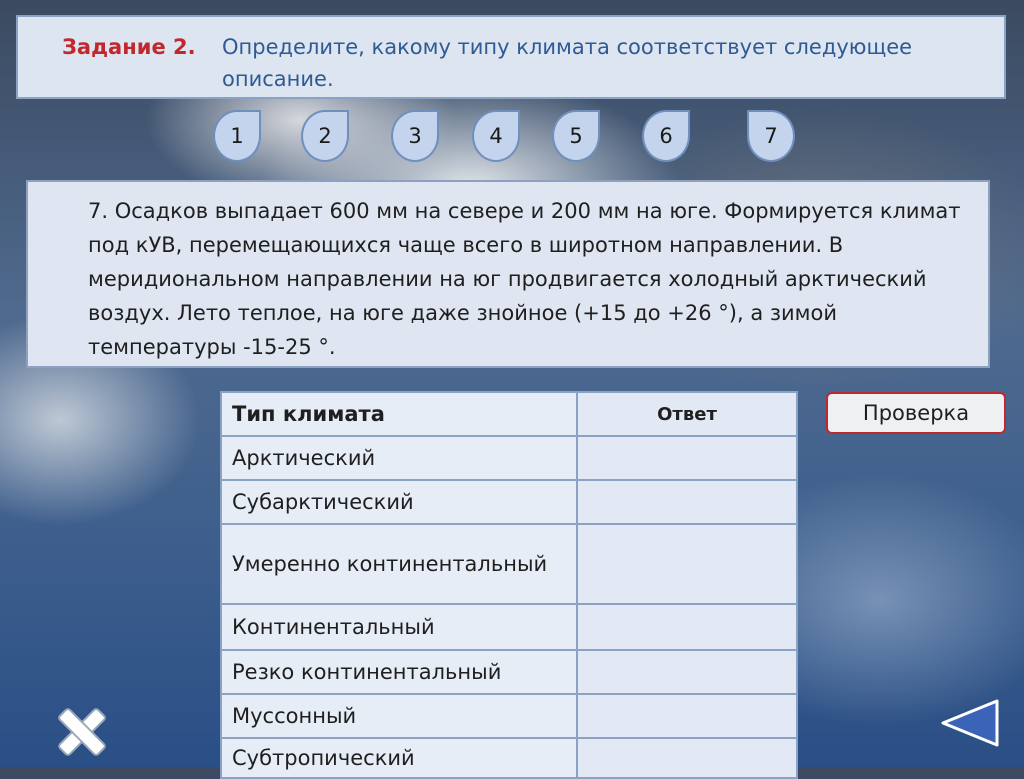  Describe the element at coordinates (666, 136) in the screenshot. I see `question-6-button: 6` at that location.